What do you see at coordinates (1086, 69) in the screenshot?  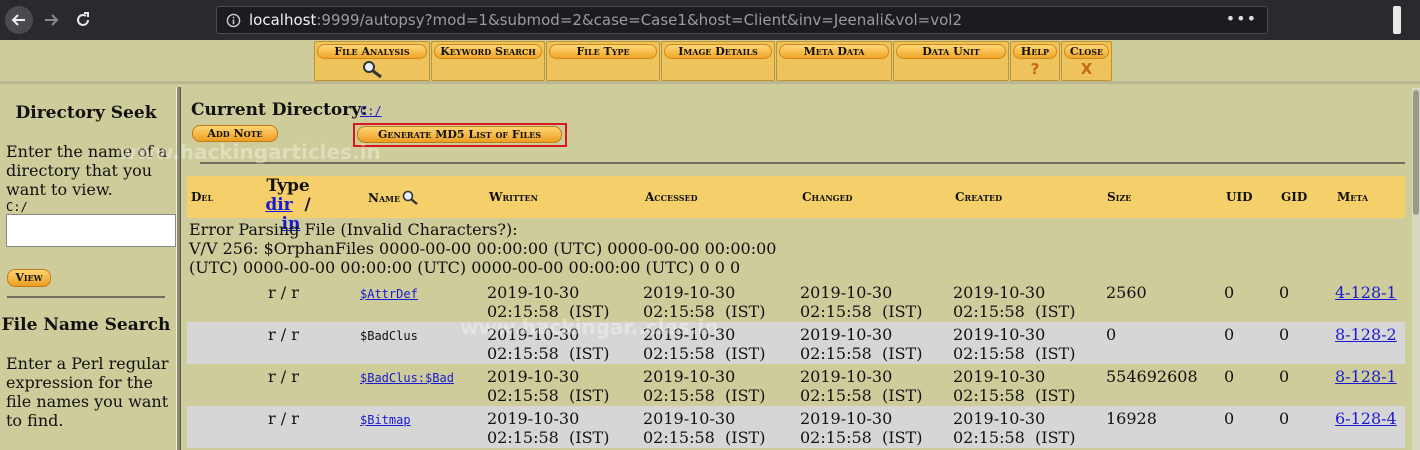 I see `close-x-icon: X` at bounding box center [1086, 69].